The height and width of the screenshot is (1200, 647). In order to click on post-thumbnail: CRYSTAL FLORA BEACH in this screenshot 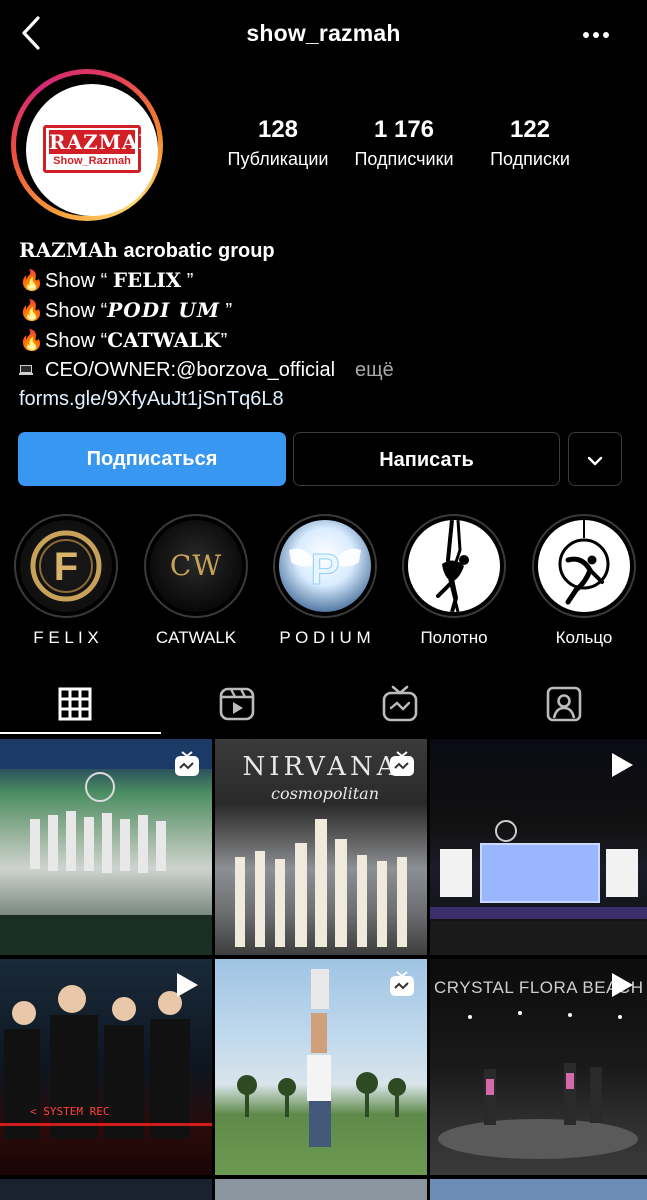, I will do `click(538, 1067)`.